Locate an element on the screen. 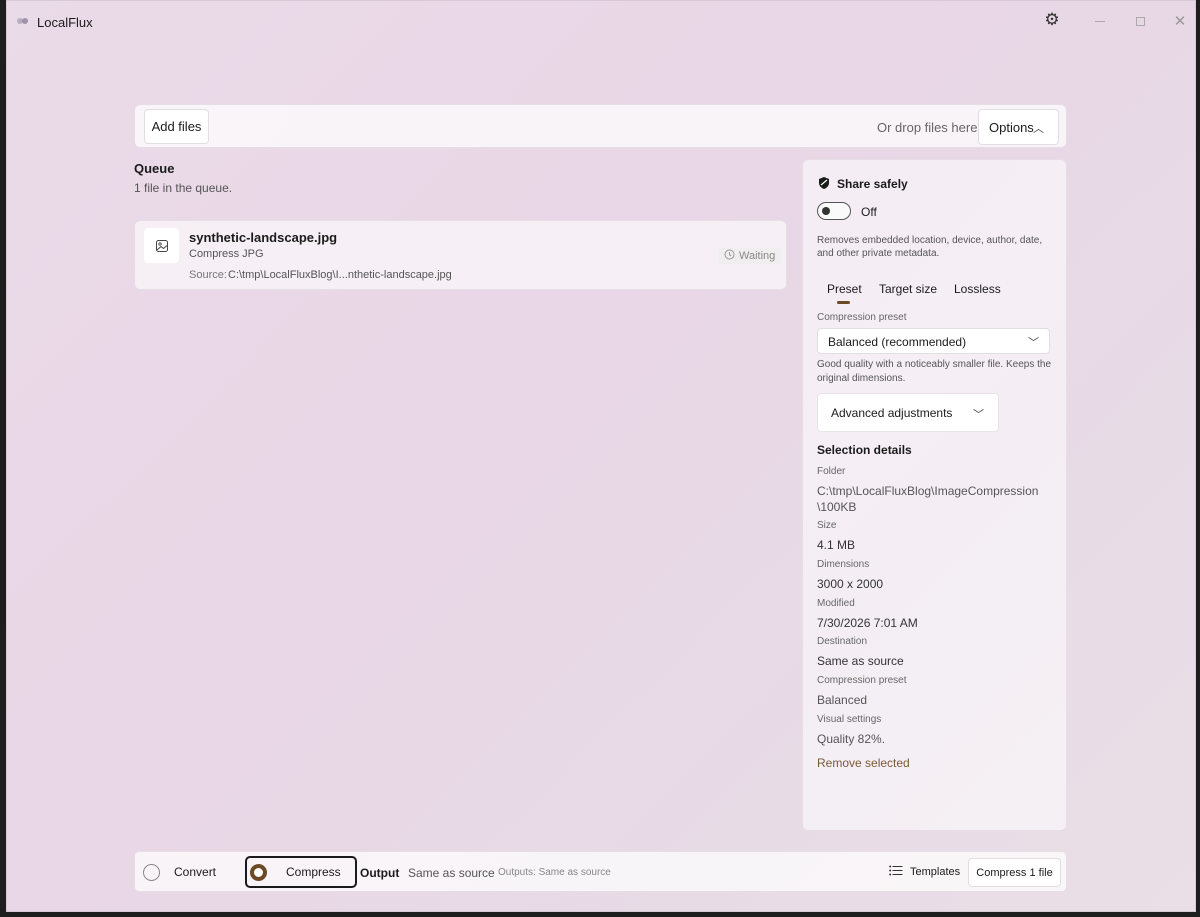  compress-radio: Compress is located at coordinates (301, 872).